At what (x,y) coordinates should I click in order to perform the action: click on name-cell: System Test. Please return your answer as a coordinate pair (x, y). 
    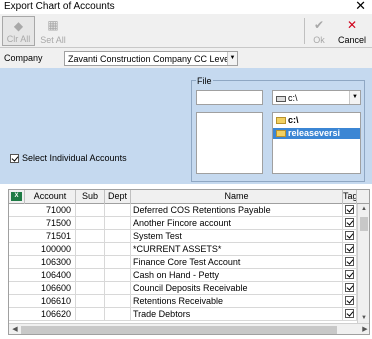
    Looking at the image, I should click on (237, 236).